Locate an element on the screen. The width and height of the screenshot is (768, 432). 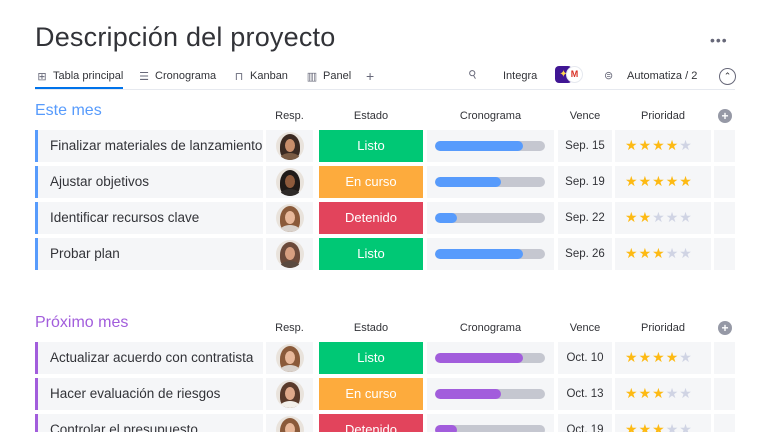
status-cell: En curso is located at coordinates (371, 394).